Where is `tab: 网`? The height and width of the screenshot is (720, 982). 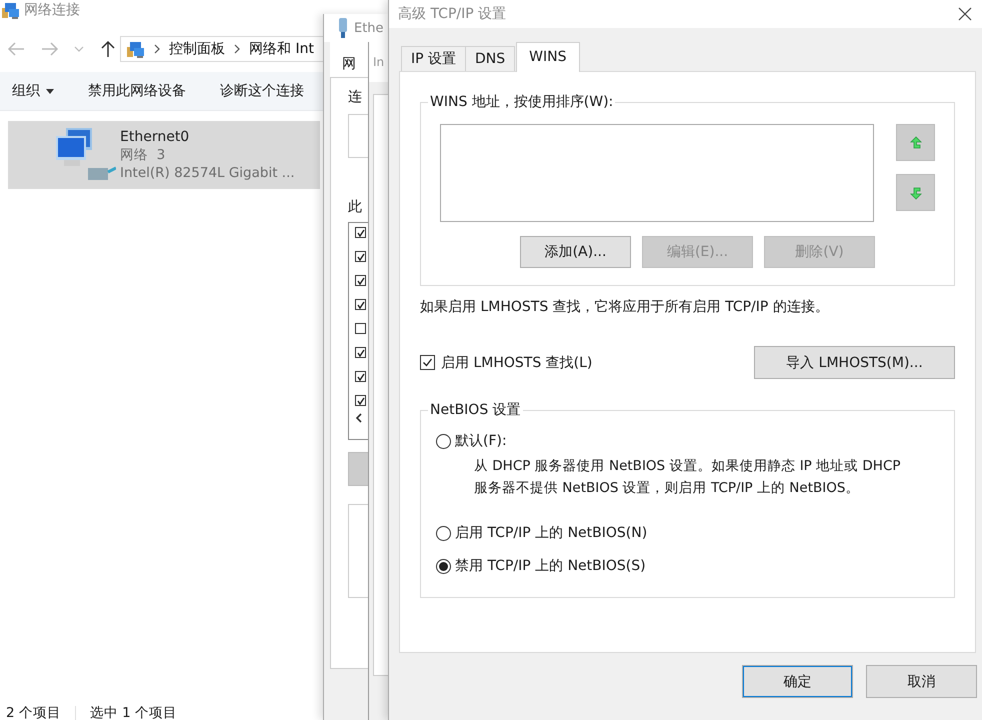
tab: 网 is located at coordinates (349, 59).